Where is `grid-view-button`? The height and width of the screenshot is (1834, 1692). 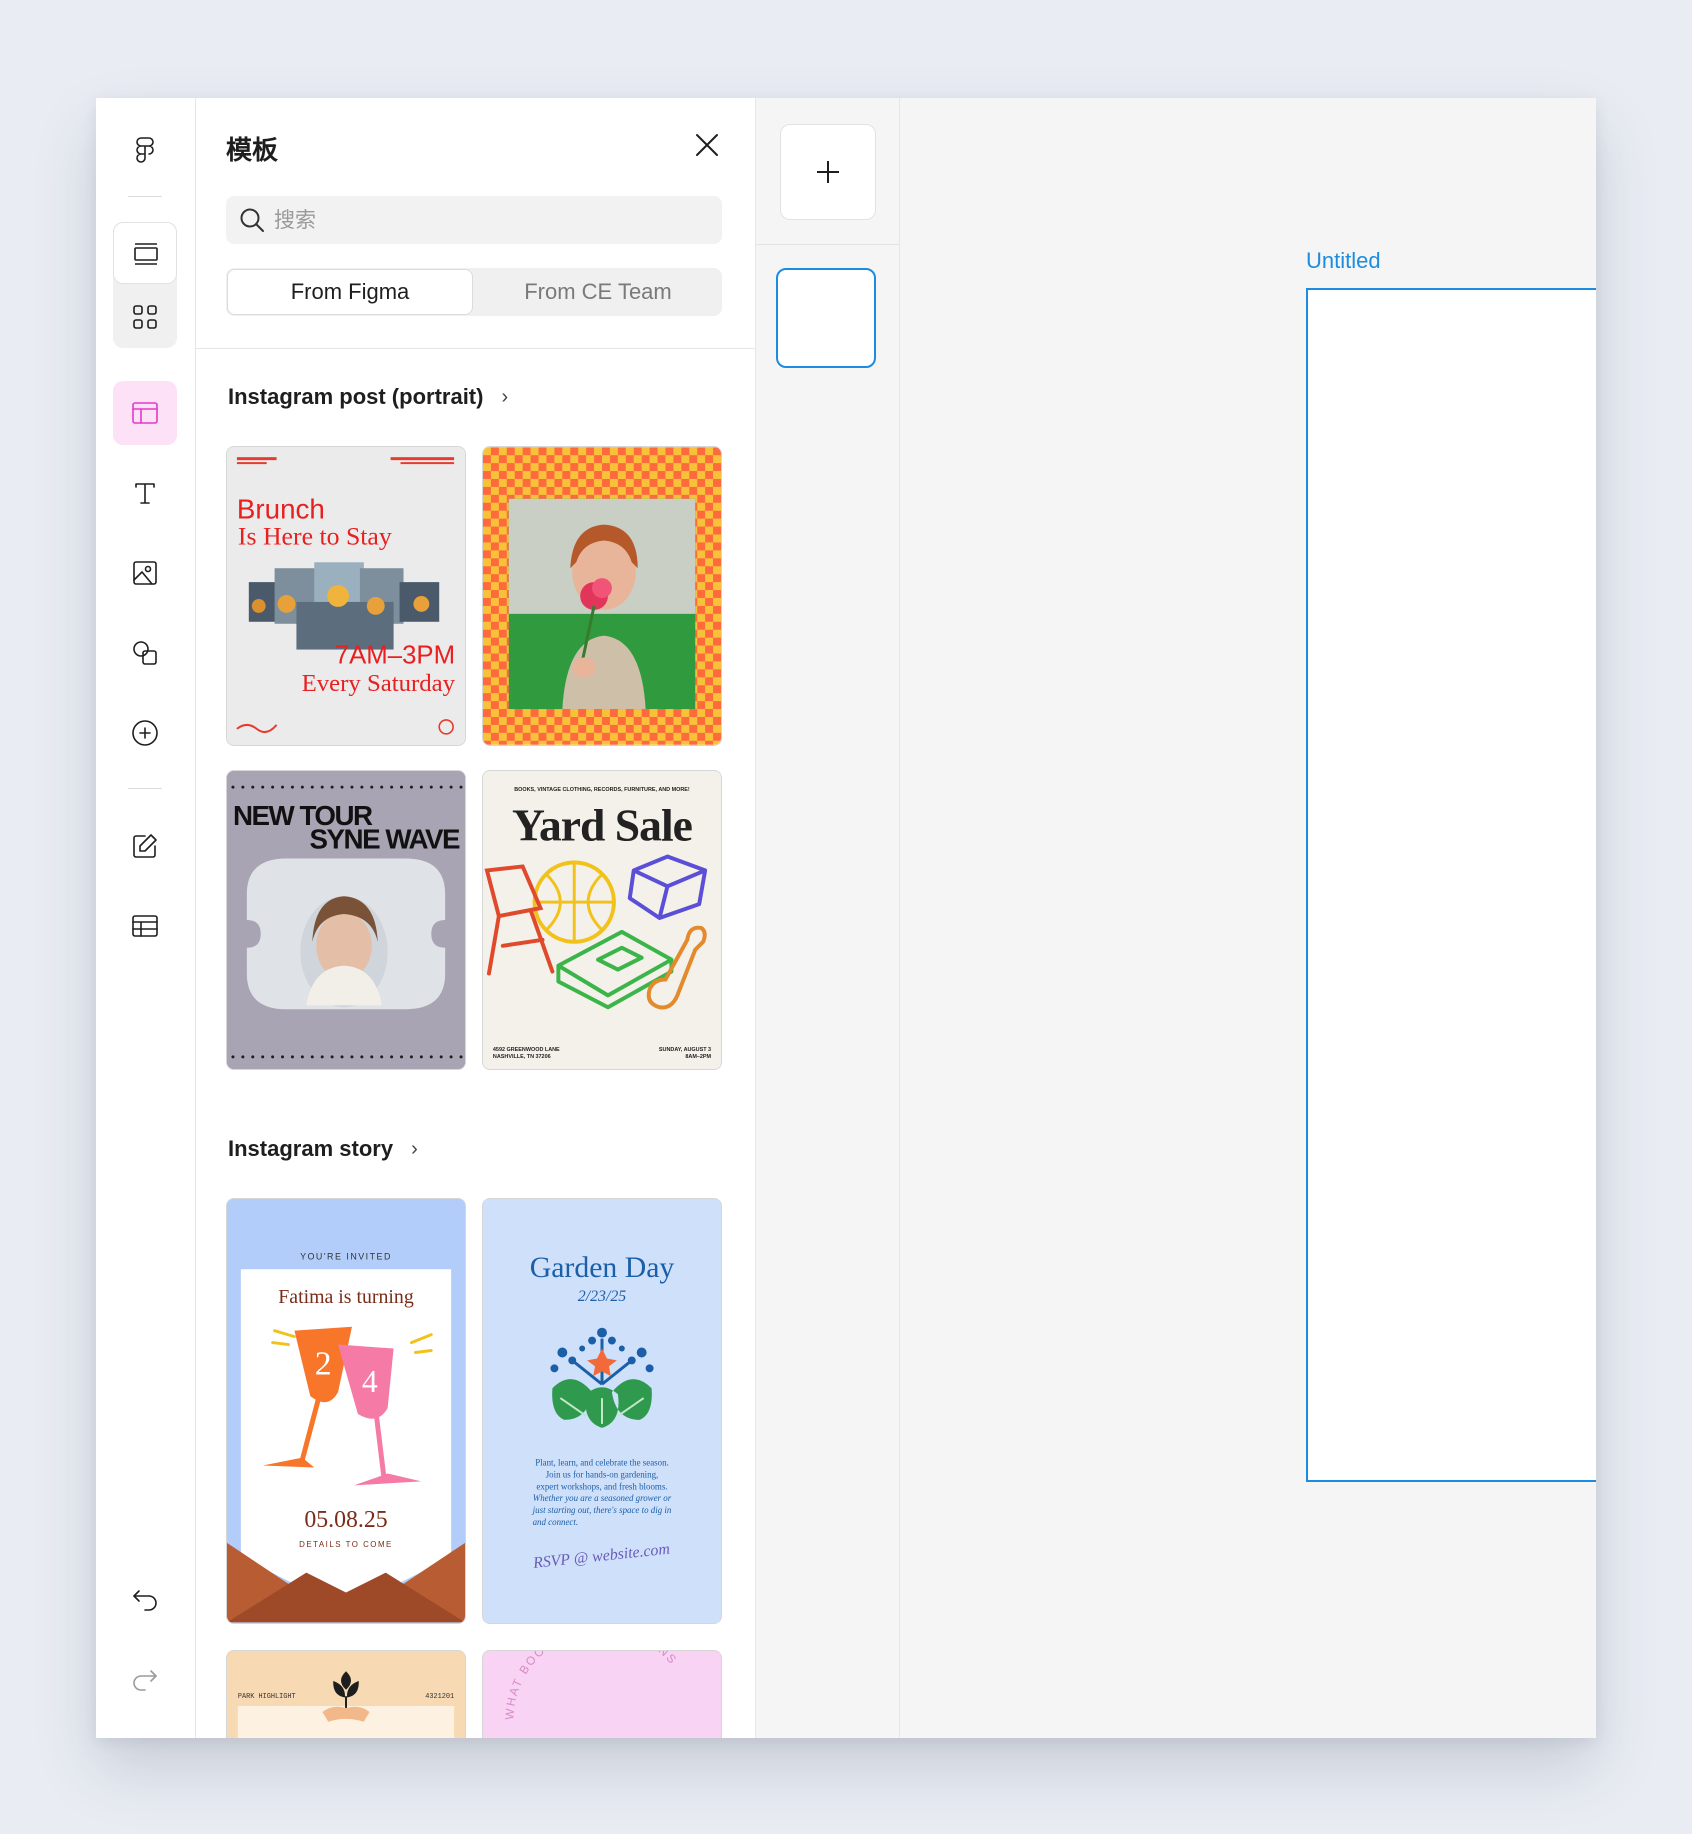
grid-view-button is located at coordinates (145, 317).